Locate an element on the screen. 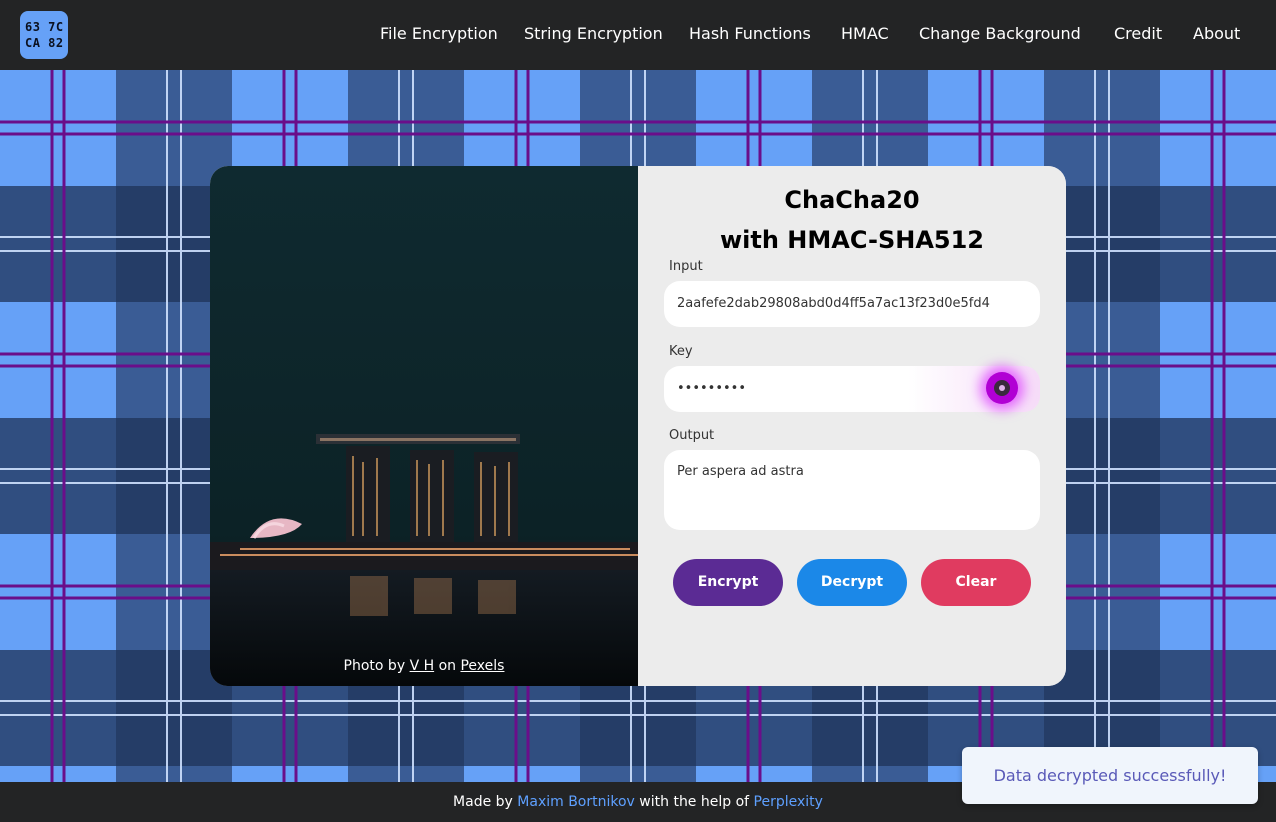 The width and height of the screenshot is (1276, 822). footer-prefix: Made by is located at coordinates (483, 802).